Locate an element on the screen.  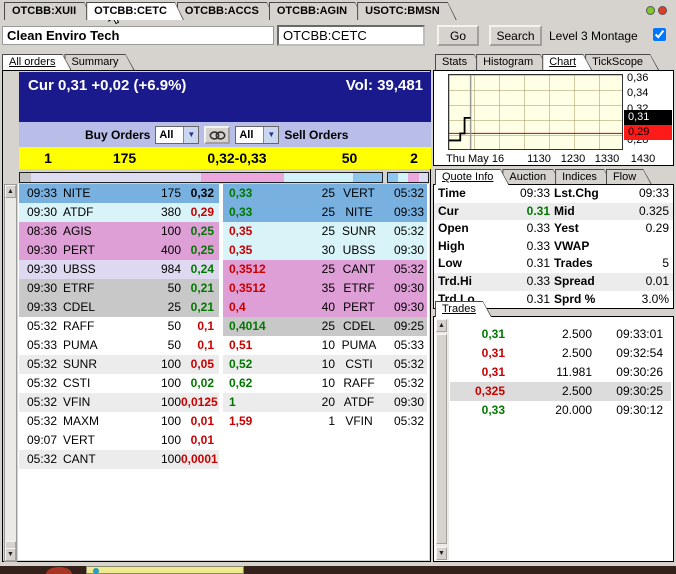
tab-otcbb-agin: OTCBB:AGIN is located at coordinates (316, 11).